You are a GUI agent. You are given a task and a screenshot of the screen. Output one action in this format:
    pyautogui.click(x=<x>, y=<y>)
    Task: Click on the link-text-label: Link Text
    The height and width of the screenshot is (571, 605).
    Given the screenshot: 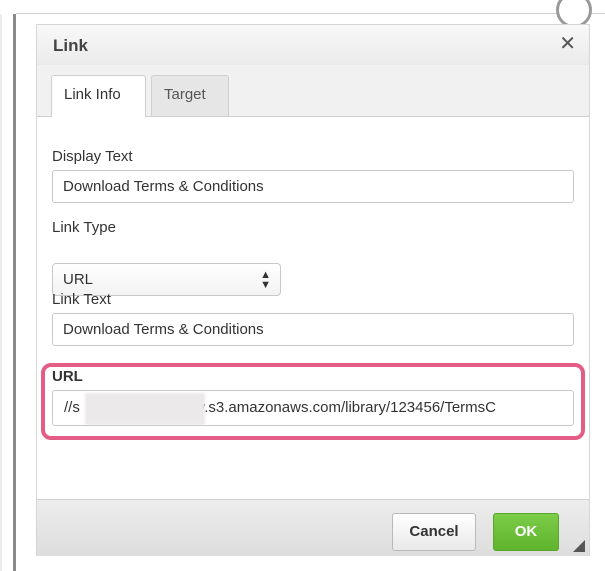 What is the action you would take?
    pyautogui.click(x=81, y=299)
    